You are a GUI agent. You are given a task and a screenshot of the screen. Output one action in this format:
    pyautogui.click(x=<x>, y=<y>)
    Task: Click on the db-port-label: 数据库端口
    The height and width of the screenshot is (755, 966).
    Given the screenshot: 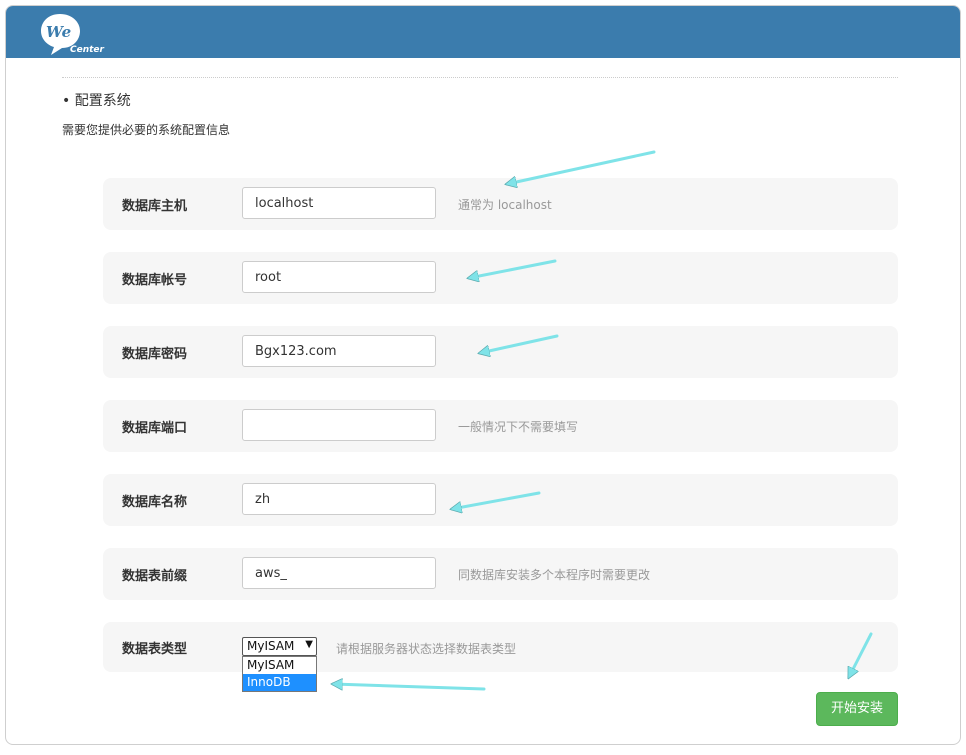 What is the action you would take?
    pyautogui.click(x=155, y=428)
    